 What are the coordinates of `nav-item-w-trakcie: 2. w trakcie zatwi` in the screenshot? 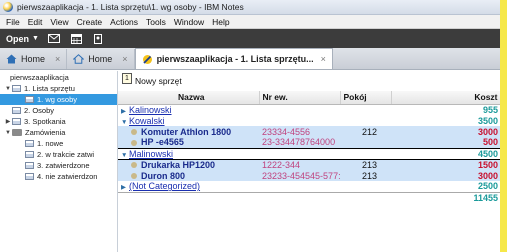 It's located at (58, 154).